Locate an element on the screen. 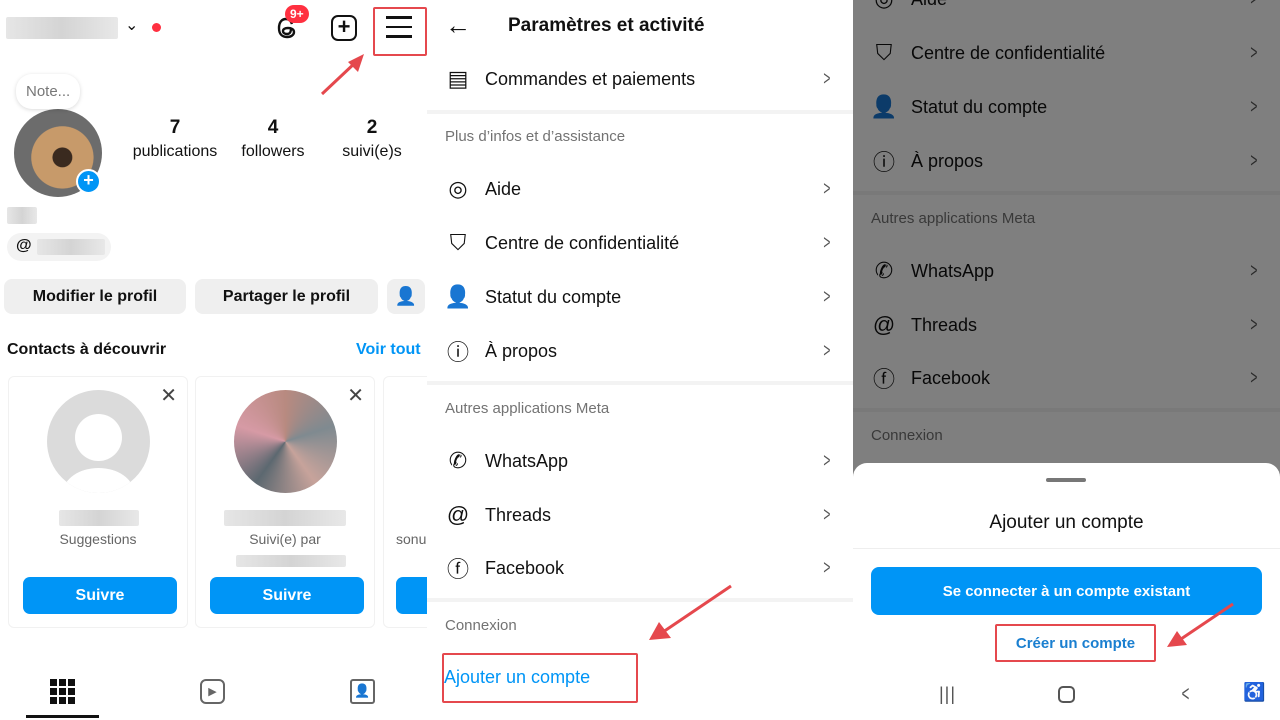 The image size is (1280, 720). orders-icon: ▤ is located at coordinates (458, 78).